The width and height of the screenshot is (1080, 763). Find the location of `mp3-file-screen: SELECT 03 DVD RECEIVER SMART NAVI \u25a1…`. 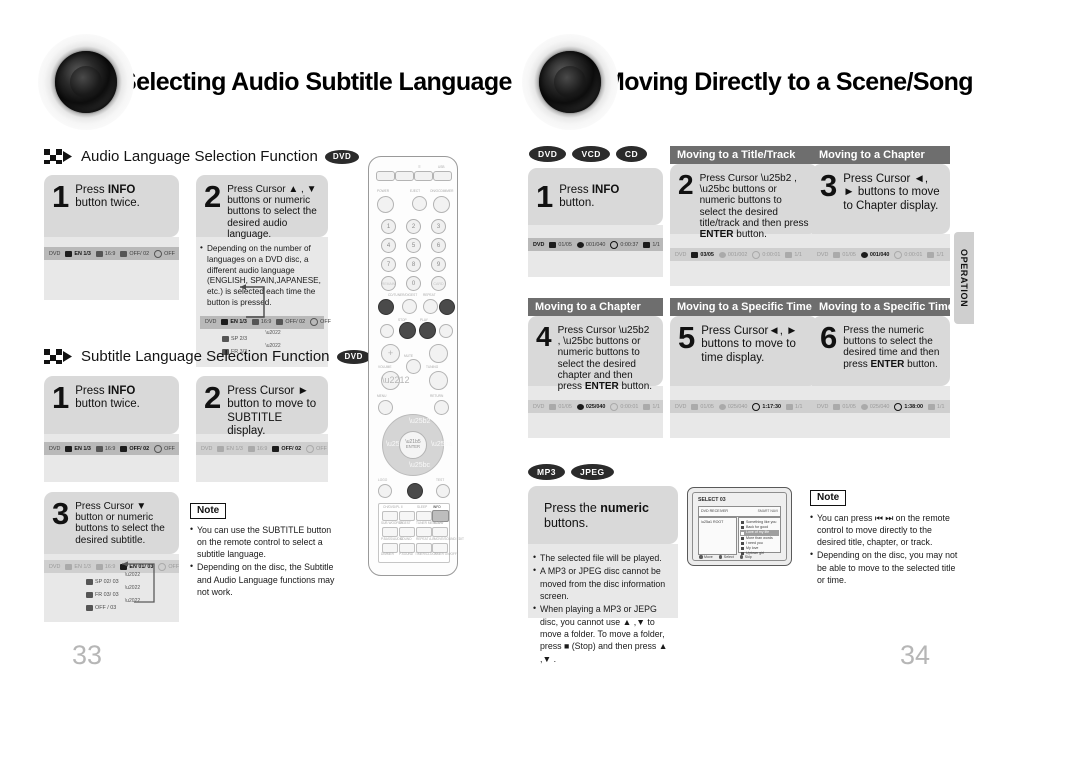

mp3-file-screen: SELECT 03 DVD RECEIVER SMART NAVI \u25a1… is located at coordinates (739, 526).